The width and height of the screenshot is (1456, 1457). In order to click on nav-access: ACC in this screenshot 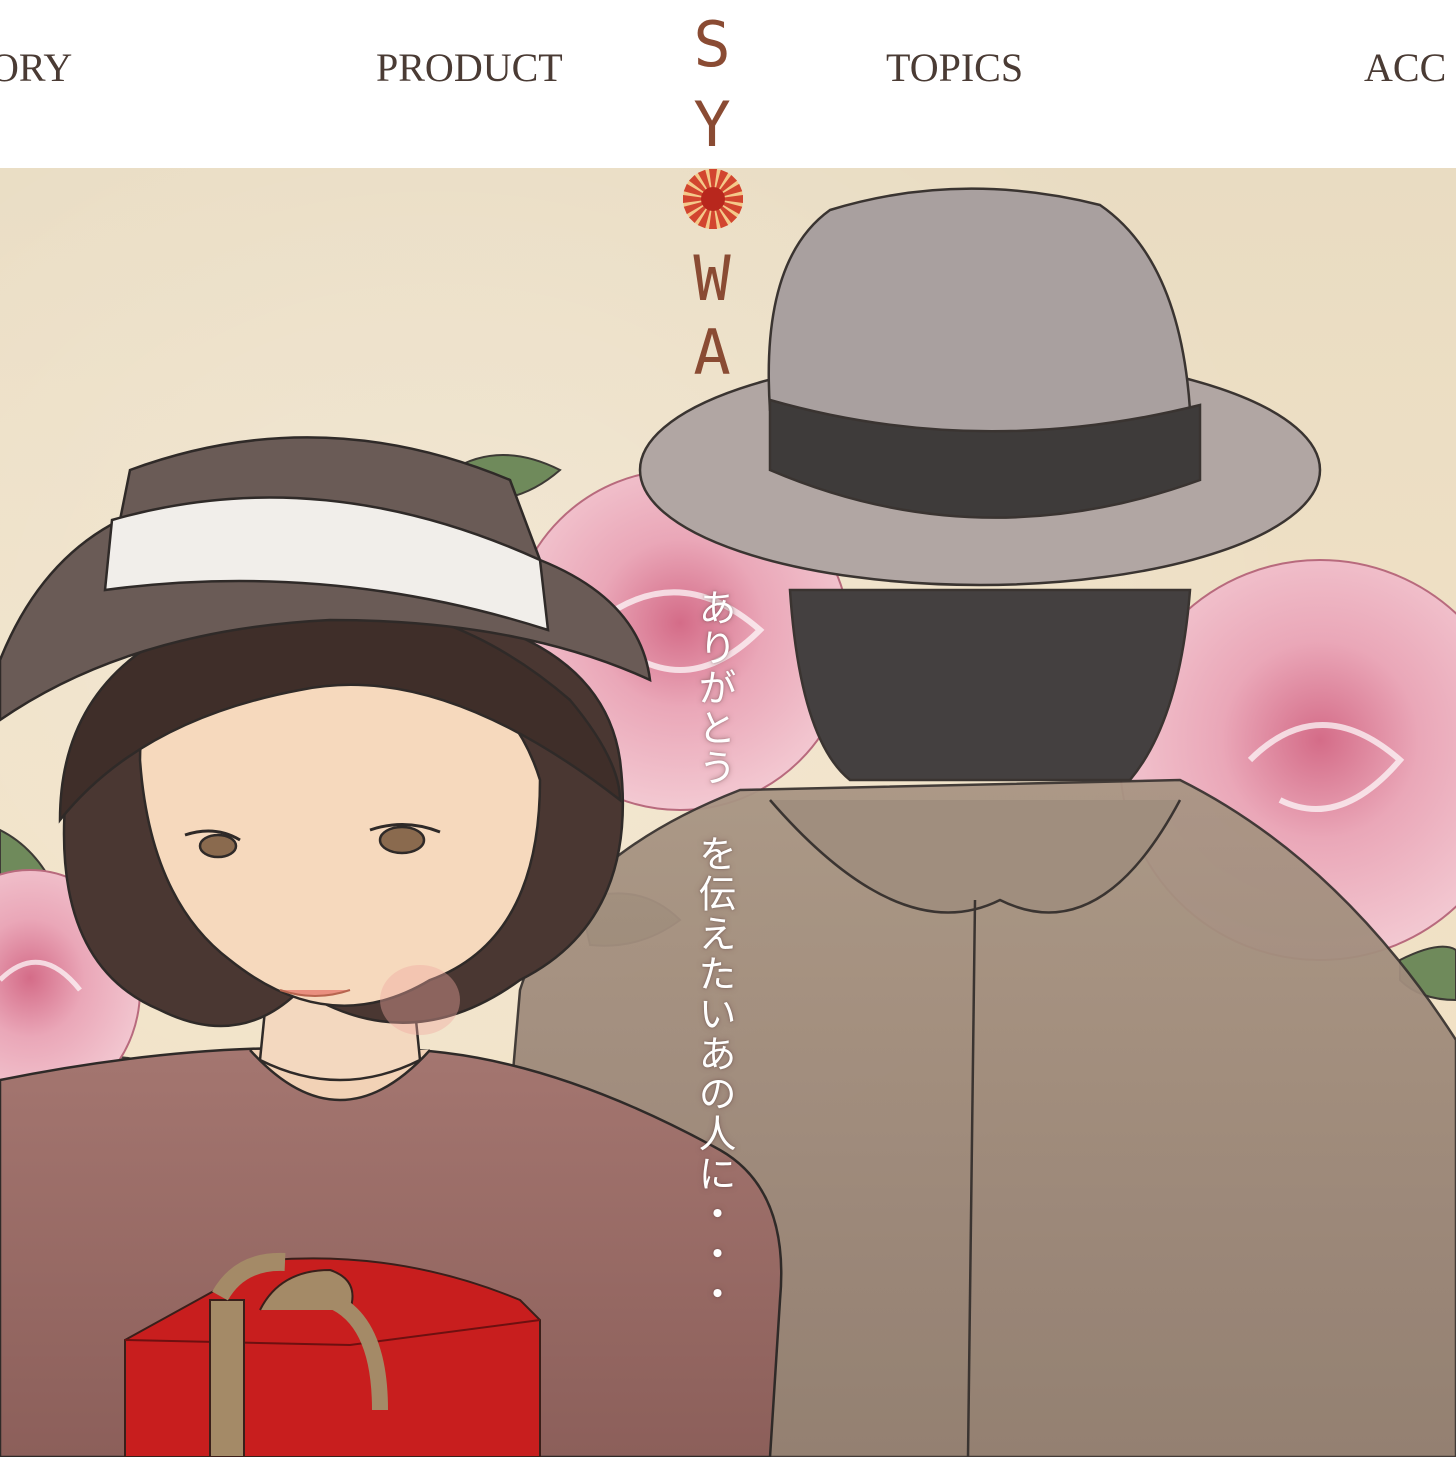, I will do `click(1405, 68)`.